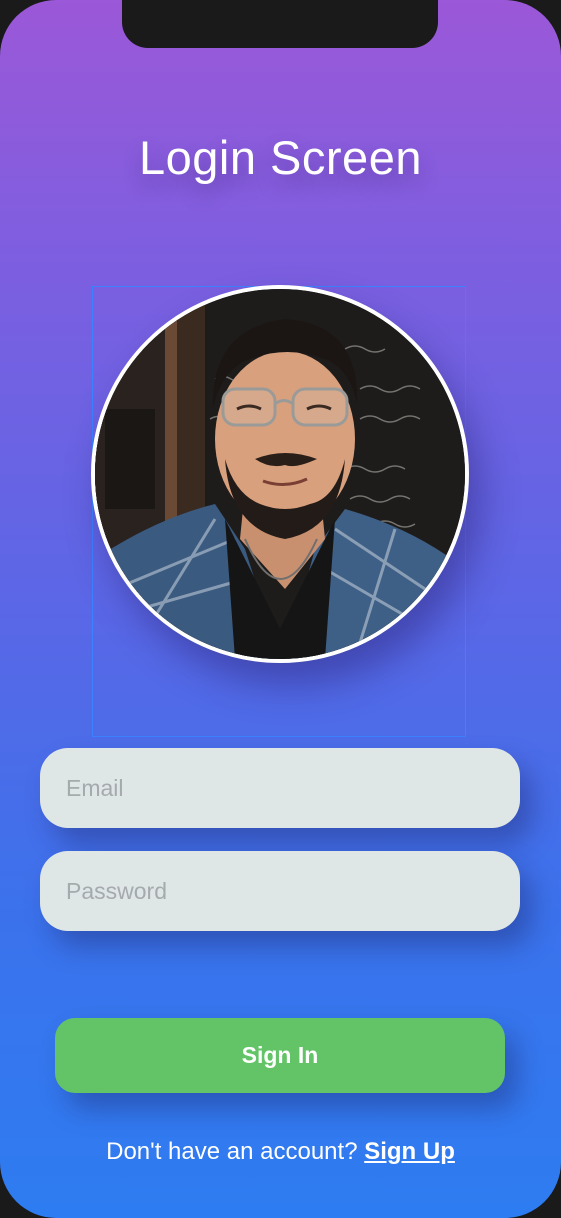 This screenshot has width=561, height=1218. I want to click on page-title: Login Screen, so click(280, 157).